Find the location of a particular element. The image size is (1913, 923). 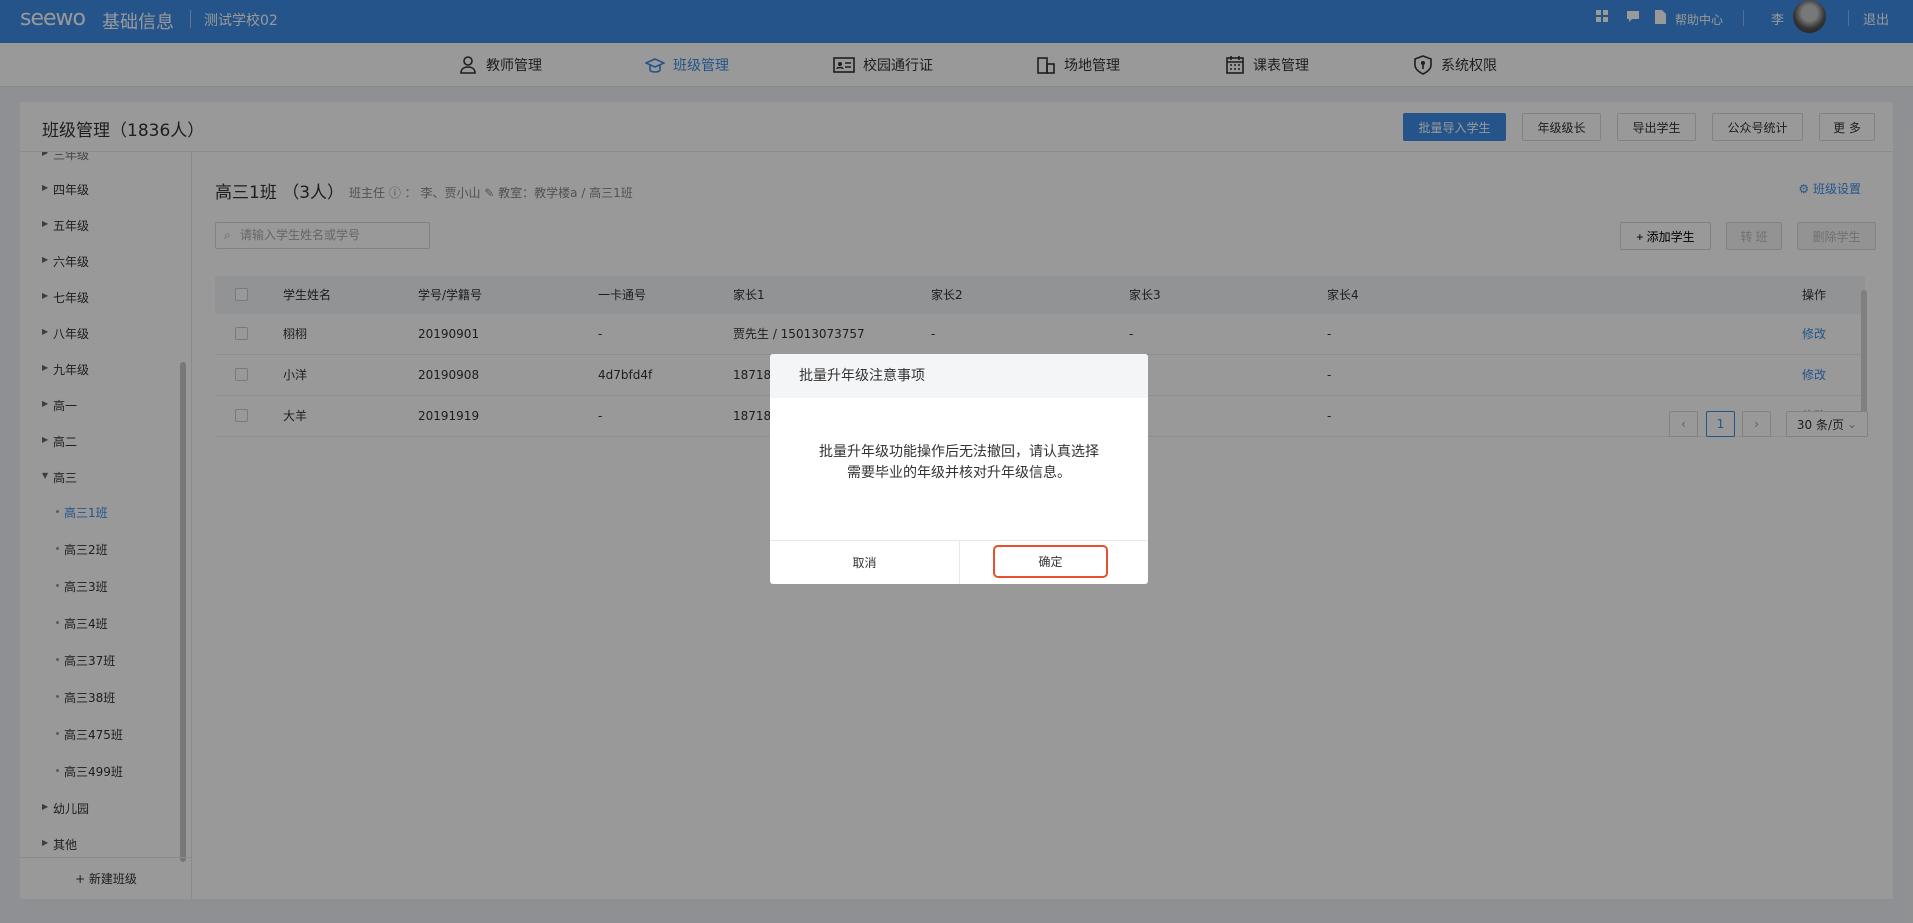

dialog-footer: 取消 确定 is located at coordinates (959, 562).